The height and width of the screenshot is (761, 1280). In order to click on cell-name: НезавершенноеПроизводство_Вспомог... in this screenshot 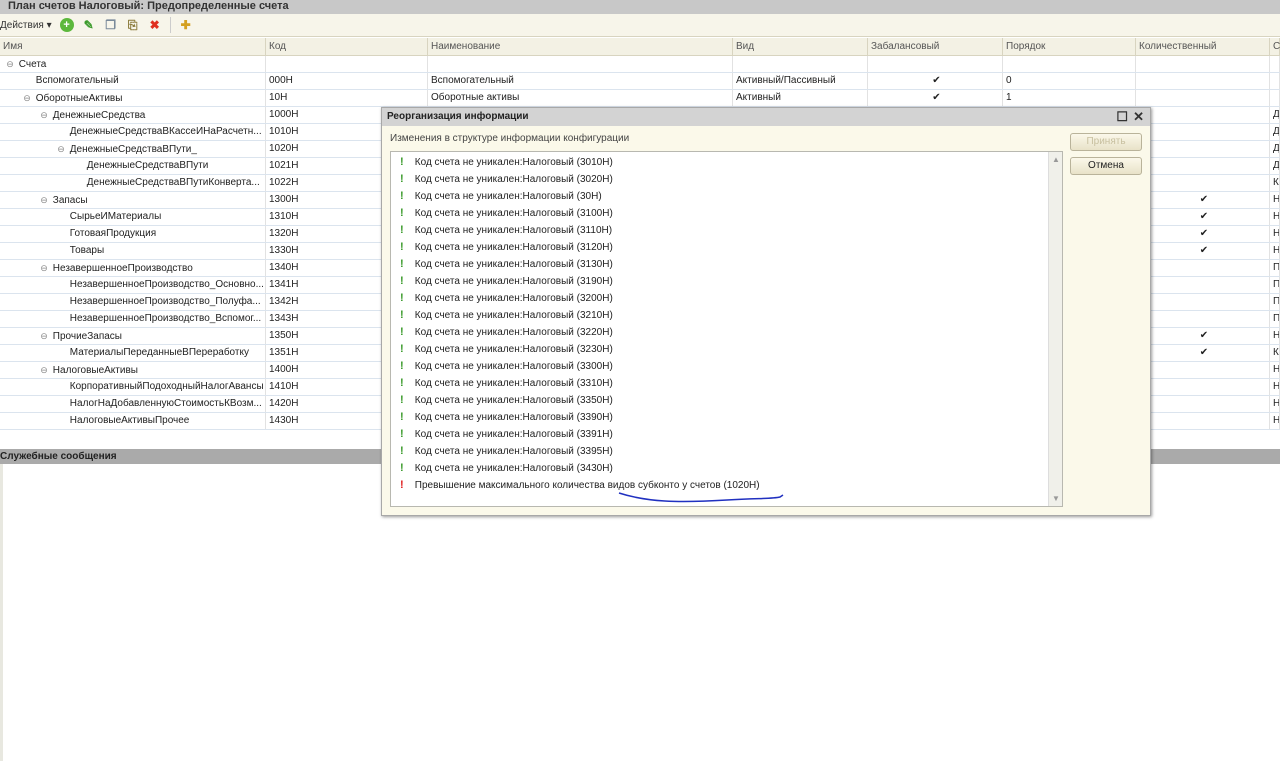, I will do `click(133, 319)`.